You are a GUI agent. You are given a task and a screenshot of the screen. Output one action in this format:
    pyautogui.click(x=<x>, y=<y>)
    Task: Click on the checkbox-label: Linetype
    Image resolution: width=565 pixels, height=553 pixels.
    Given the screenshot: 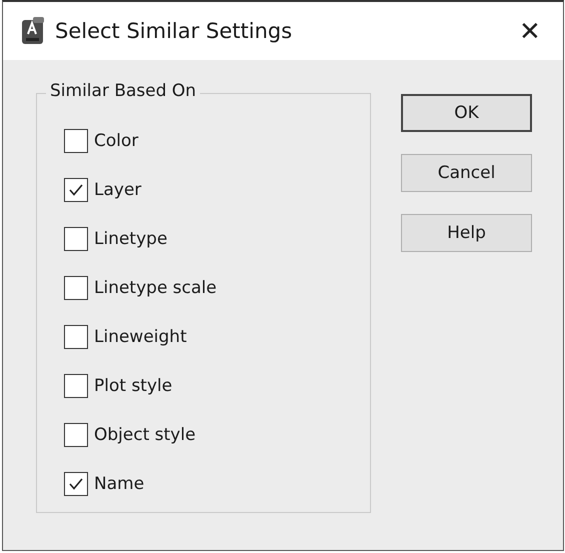 What is the action you would take?
    pyautogui.click(x=131, y=238)
    